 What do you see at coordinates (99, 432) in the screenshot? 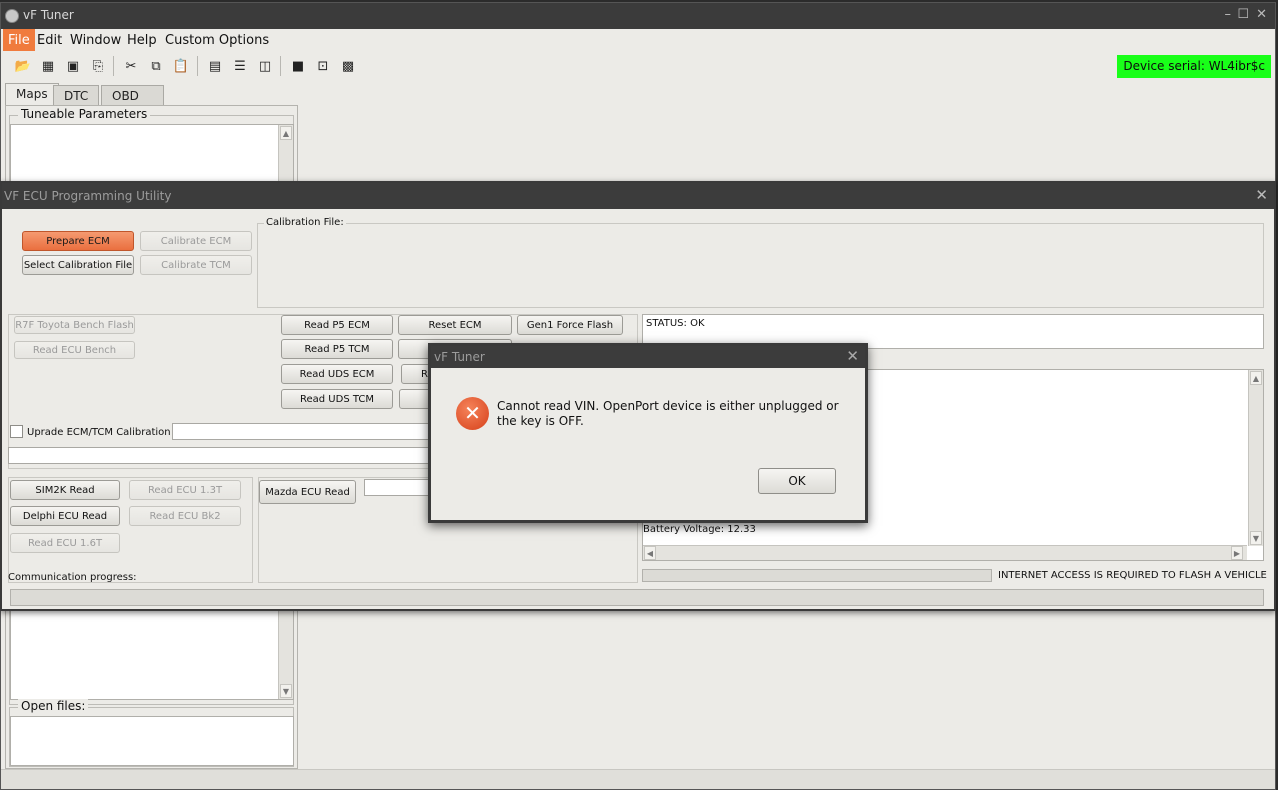
I see `upgrade-calibration-label: Uprade ECM/TCM Calibration` at bounding box center [99, 432].